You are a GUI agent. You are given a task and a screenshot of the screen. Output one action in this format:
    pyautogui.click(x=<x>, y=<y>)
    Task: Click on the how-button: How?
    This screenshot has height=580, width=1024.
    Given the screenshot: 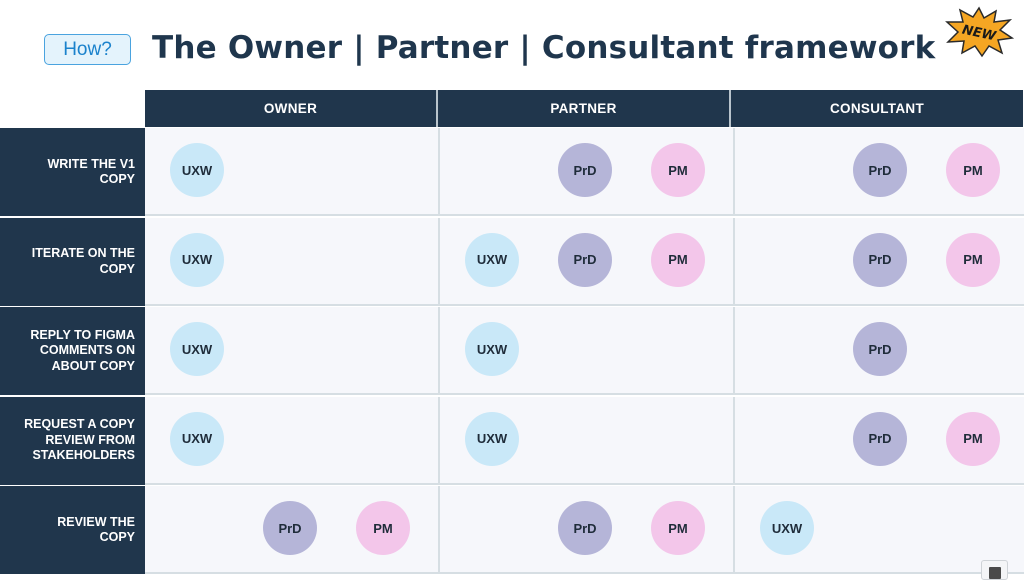 What is the action you would take?
    pyautogui.click(x=87, y=49)
    